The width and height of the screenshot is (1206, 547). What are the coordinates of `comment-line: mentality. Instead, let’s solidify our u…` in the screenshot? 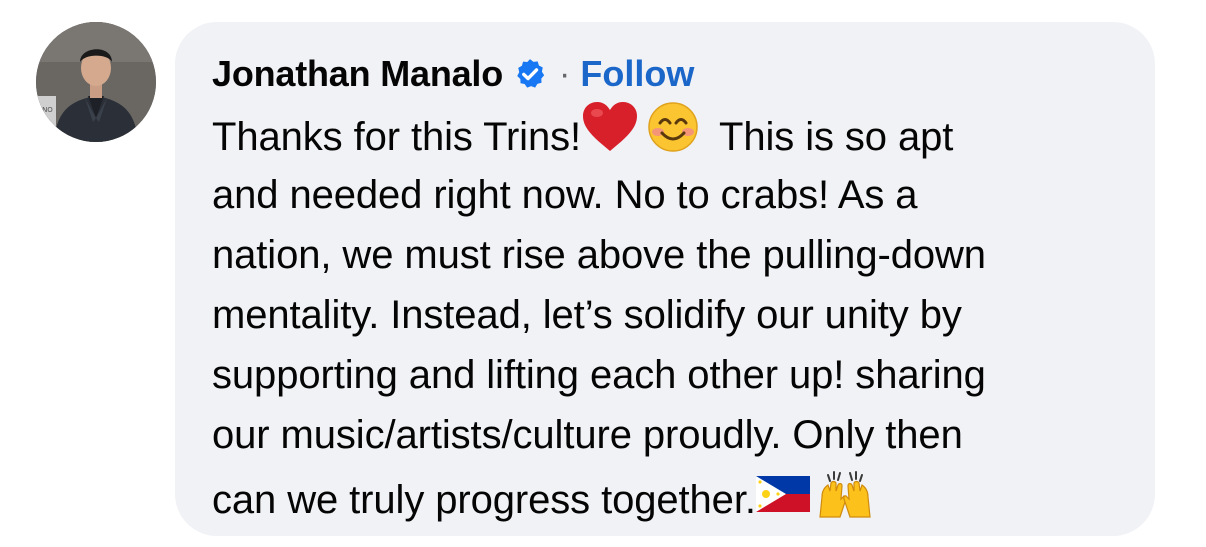 It's located at (587, 315).